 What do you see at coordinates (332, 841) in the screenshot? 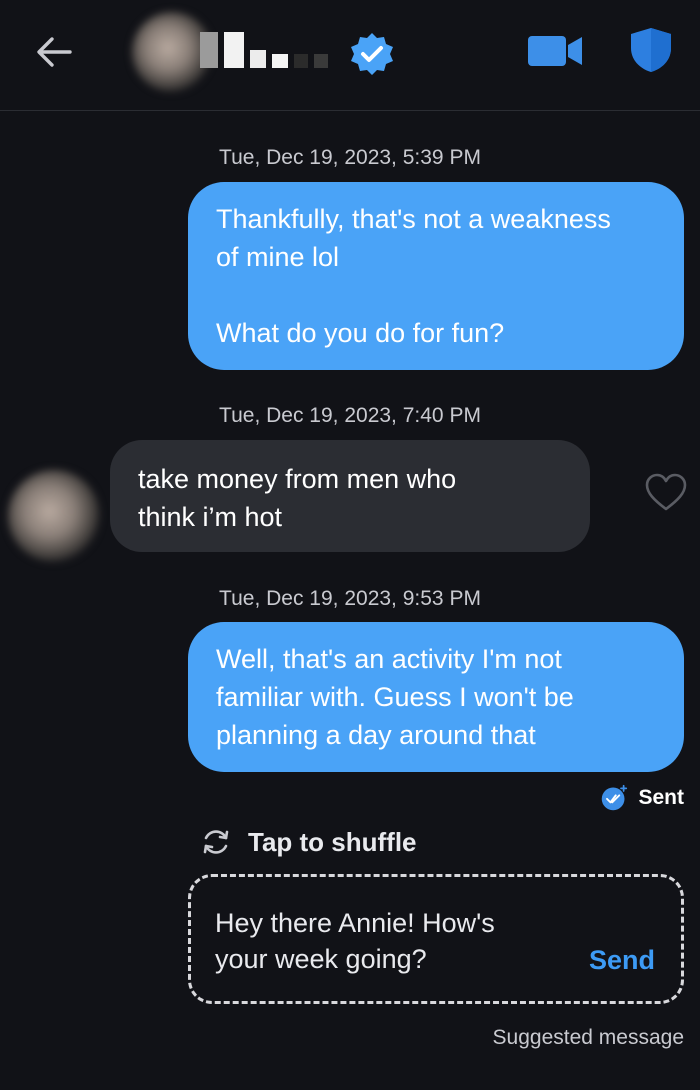
I see `shuffle-label: Tap to shuffle` at bounding box center [332, 841].